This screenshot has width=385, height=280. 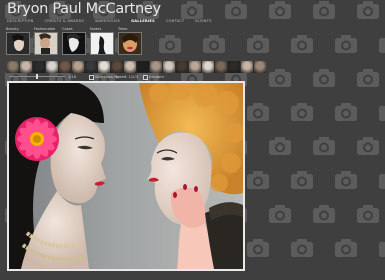 What do you see at coordinates (175, 21) in the screenshot?
I see `nav-item-contact: Contact` at bounding box center [175, 21].